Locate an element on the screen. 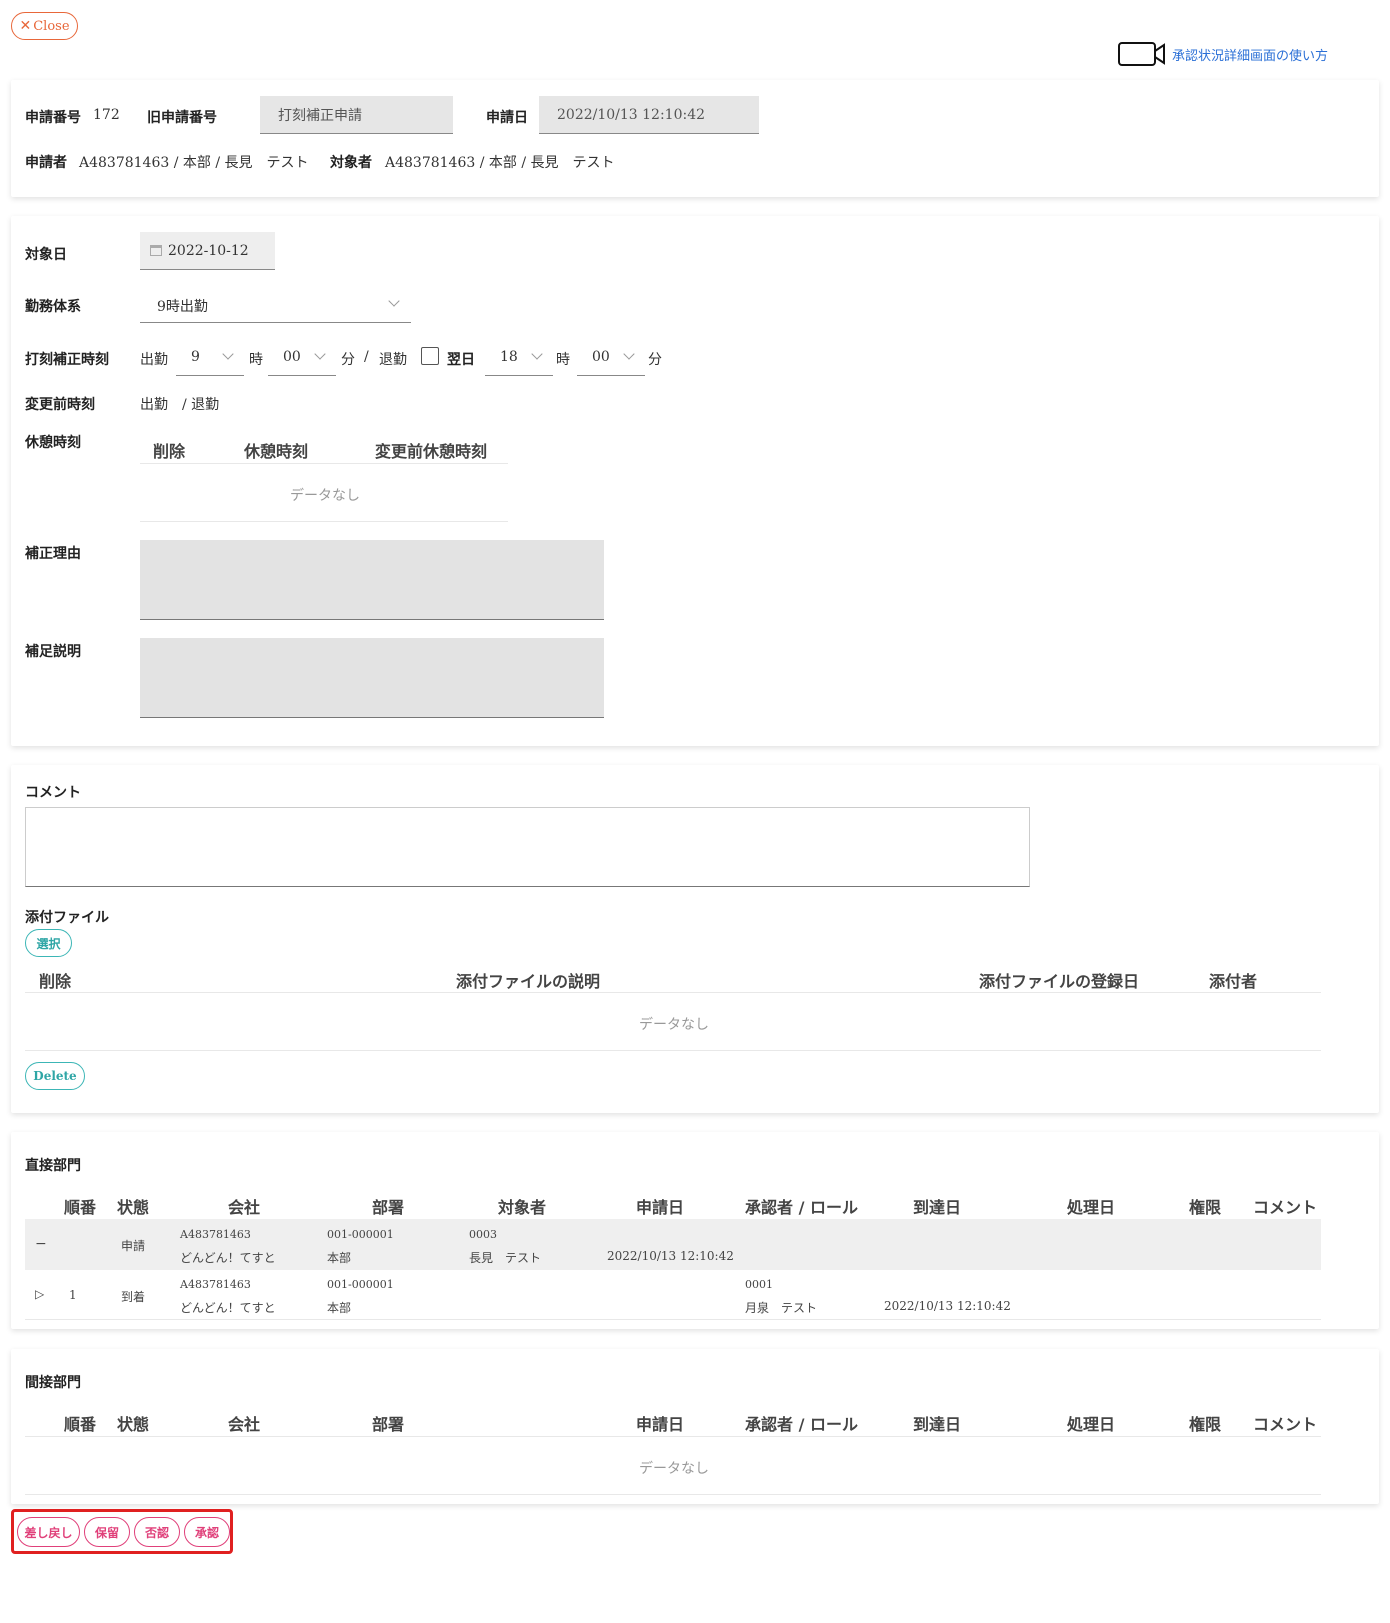  close-button: ✕ Close is located at coordinates (44, 26).